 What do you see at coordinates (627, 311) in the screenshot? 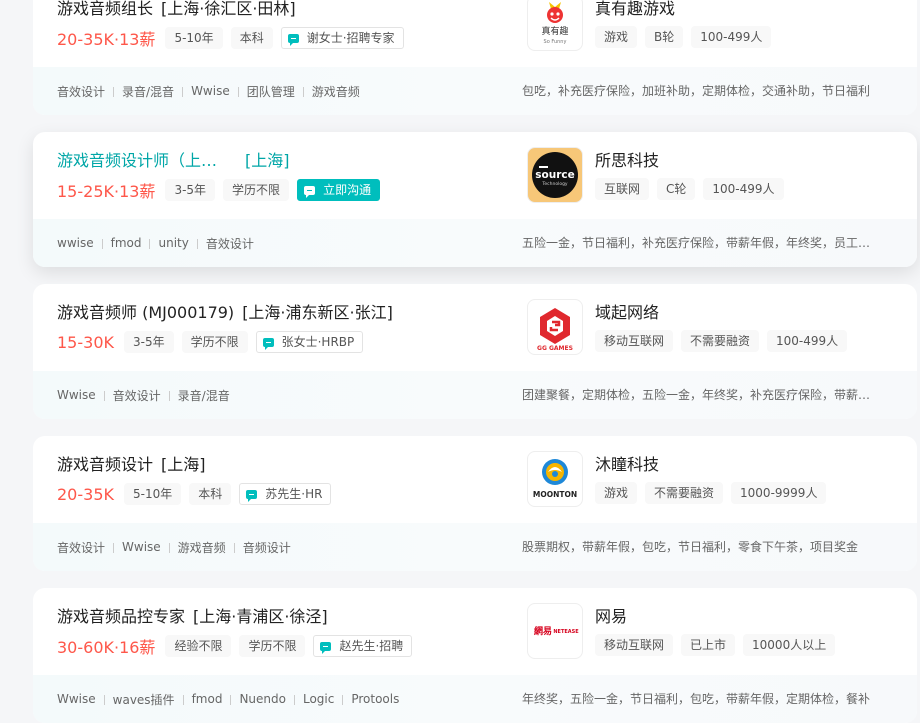
I see `company-name: 域起网络` at bounding box center [627, 311].